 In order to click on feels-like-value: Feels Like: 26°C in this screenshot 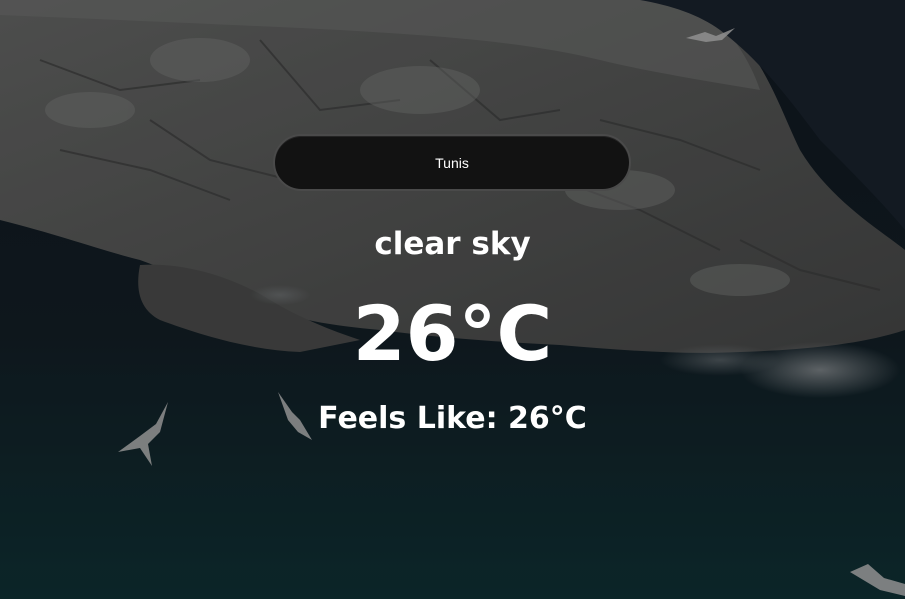, I will do `click(452, 418)`.